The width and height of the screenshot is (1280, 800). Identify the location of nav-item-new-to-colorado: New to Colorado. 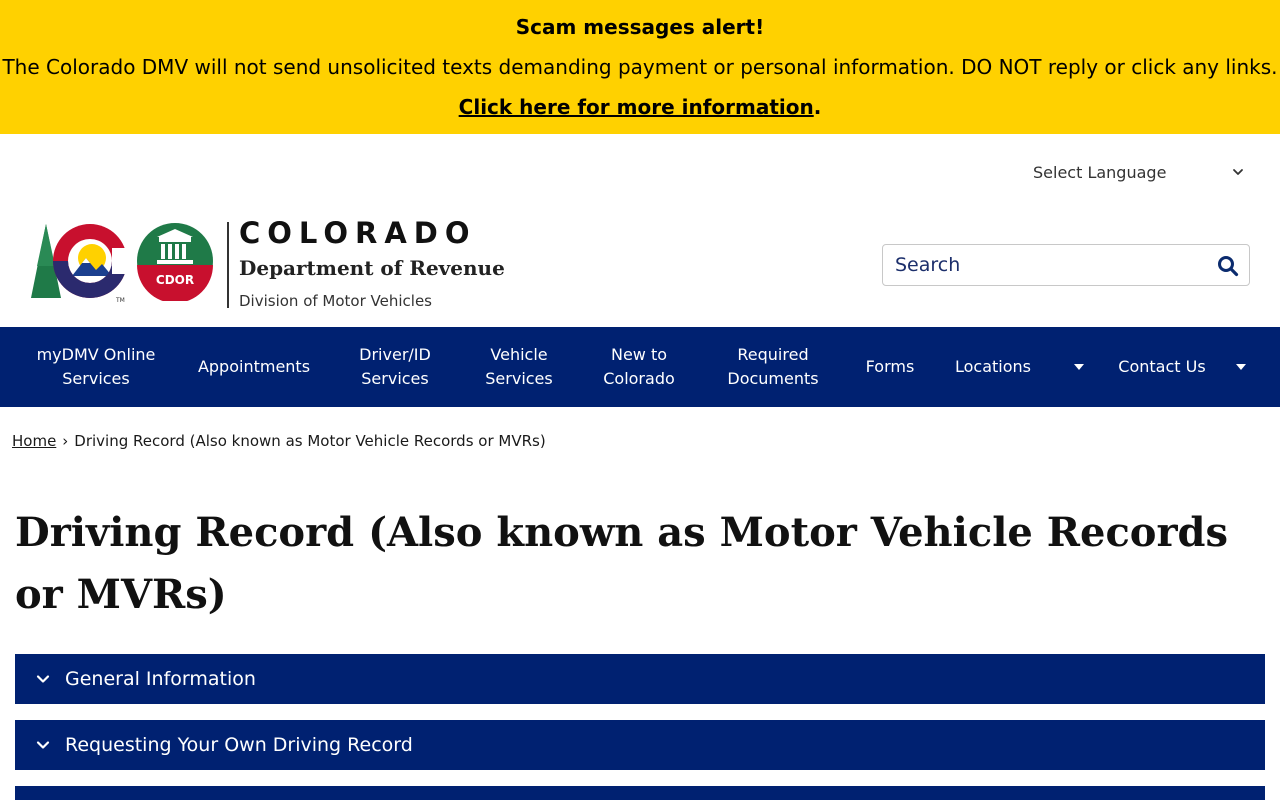
(639, 367).